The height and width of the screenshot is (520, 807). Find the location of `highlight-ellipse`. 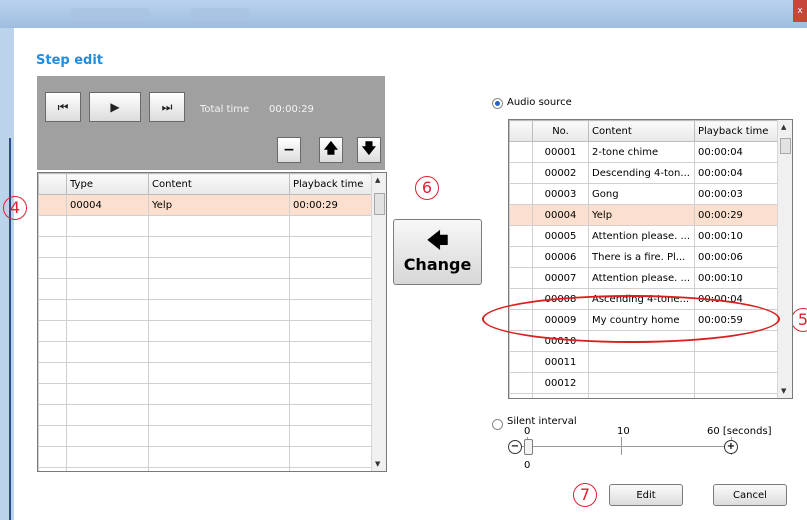

highlight-ellipse is located at coordinates (631, 319).